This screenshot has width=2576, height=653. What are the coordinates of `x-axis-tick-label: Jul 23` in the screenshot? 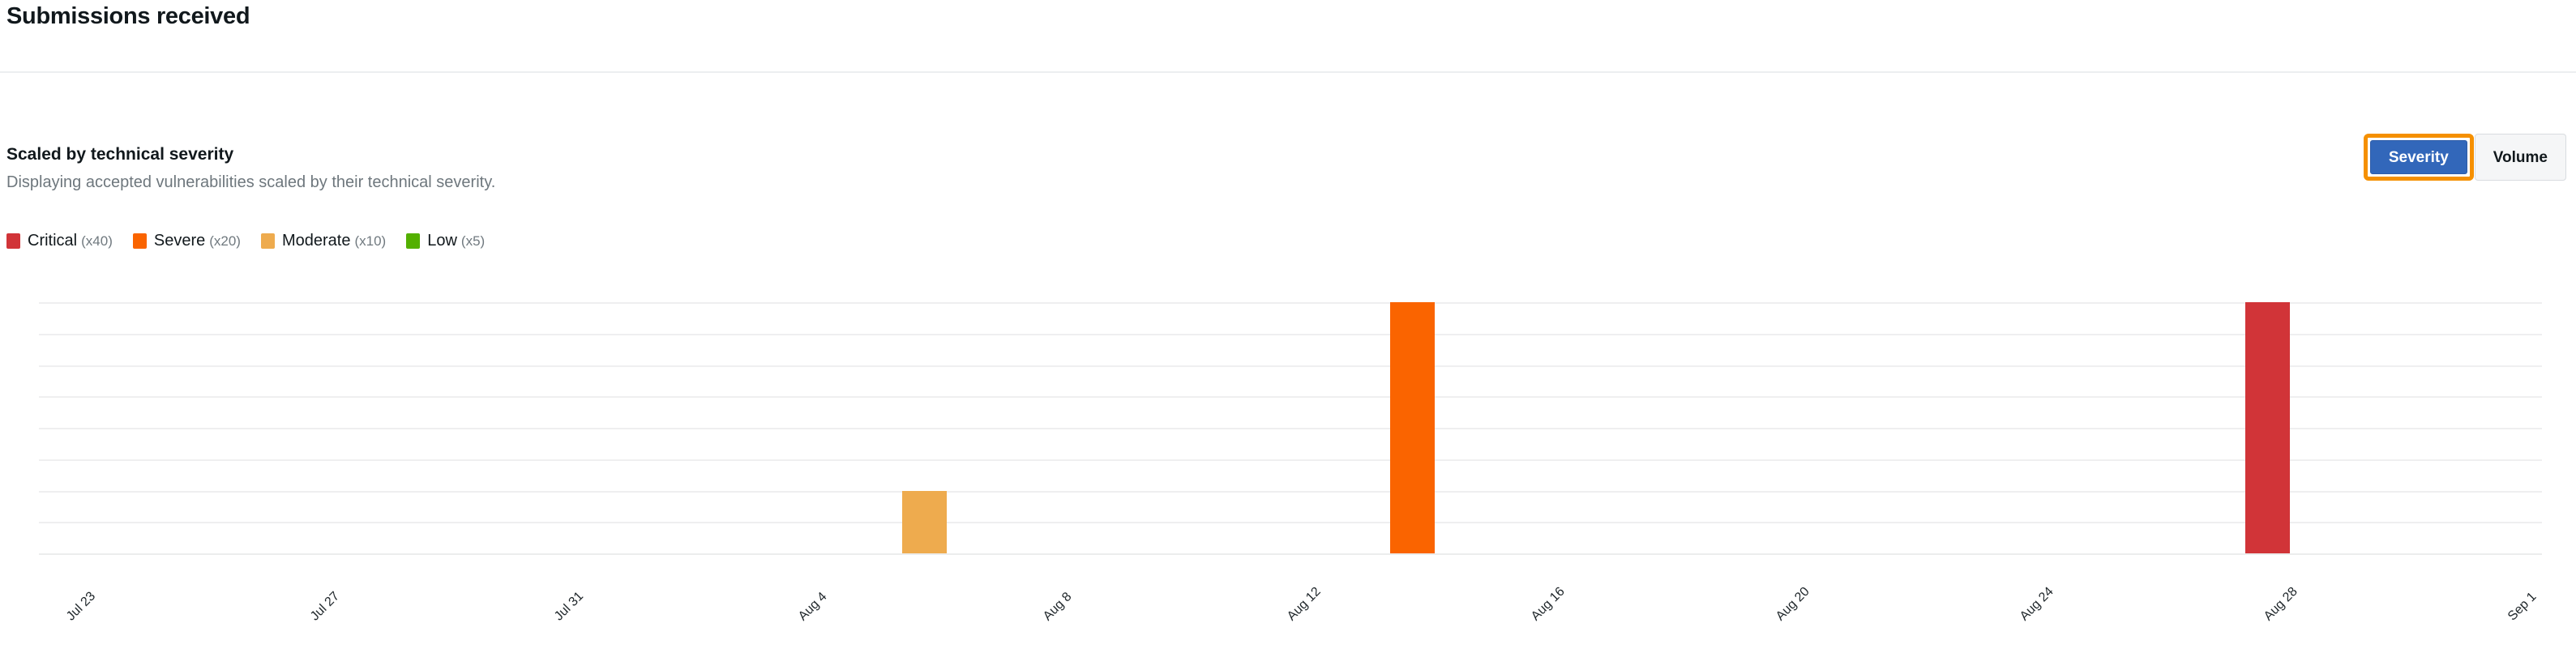 It's located at (80, 606).